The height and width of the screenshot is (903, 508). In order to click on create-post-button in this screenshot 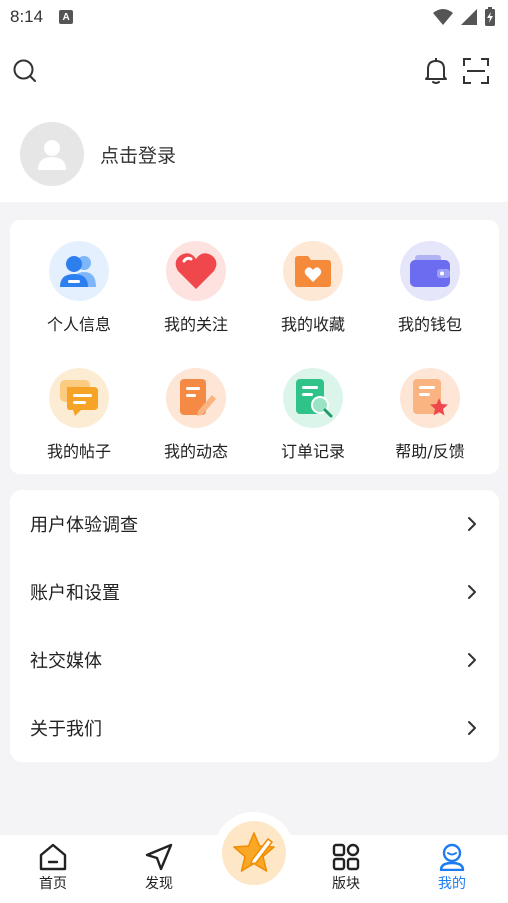, I will do `click(254, 853)`.